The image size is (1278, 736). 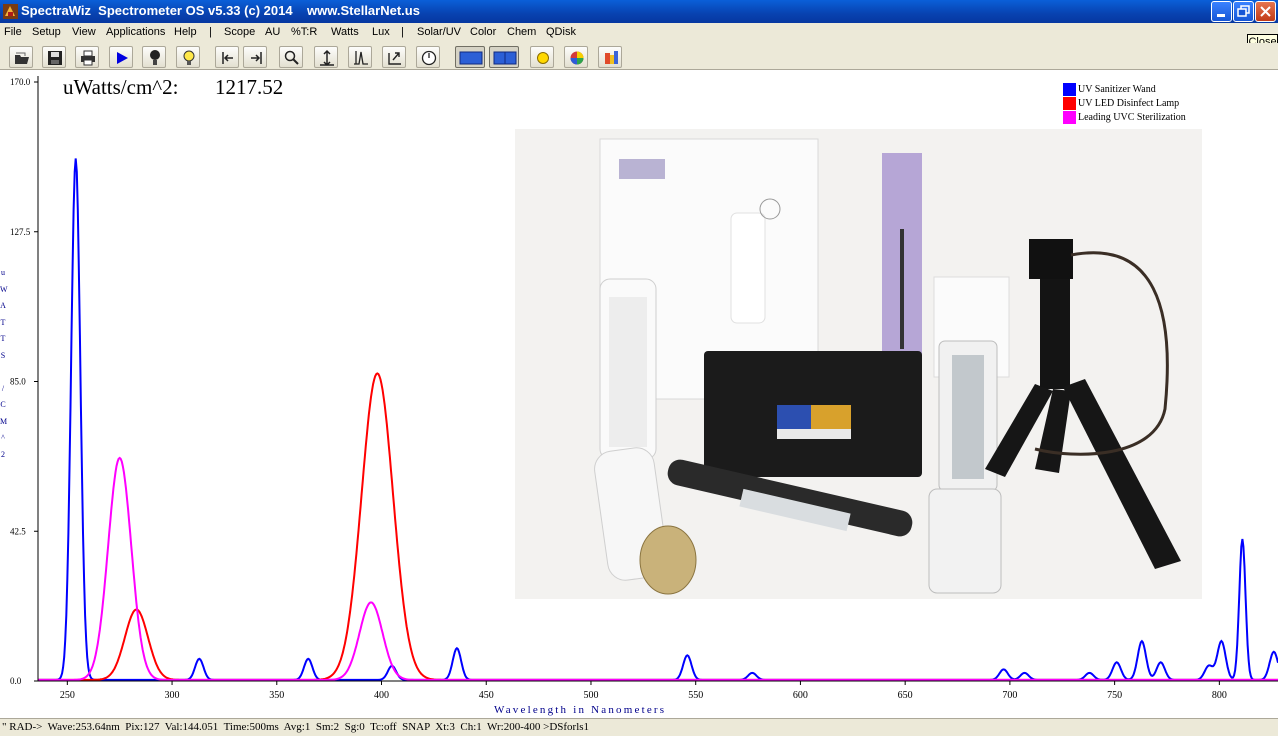 I want to click on export-button, so click(x=394, y=57).